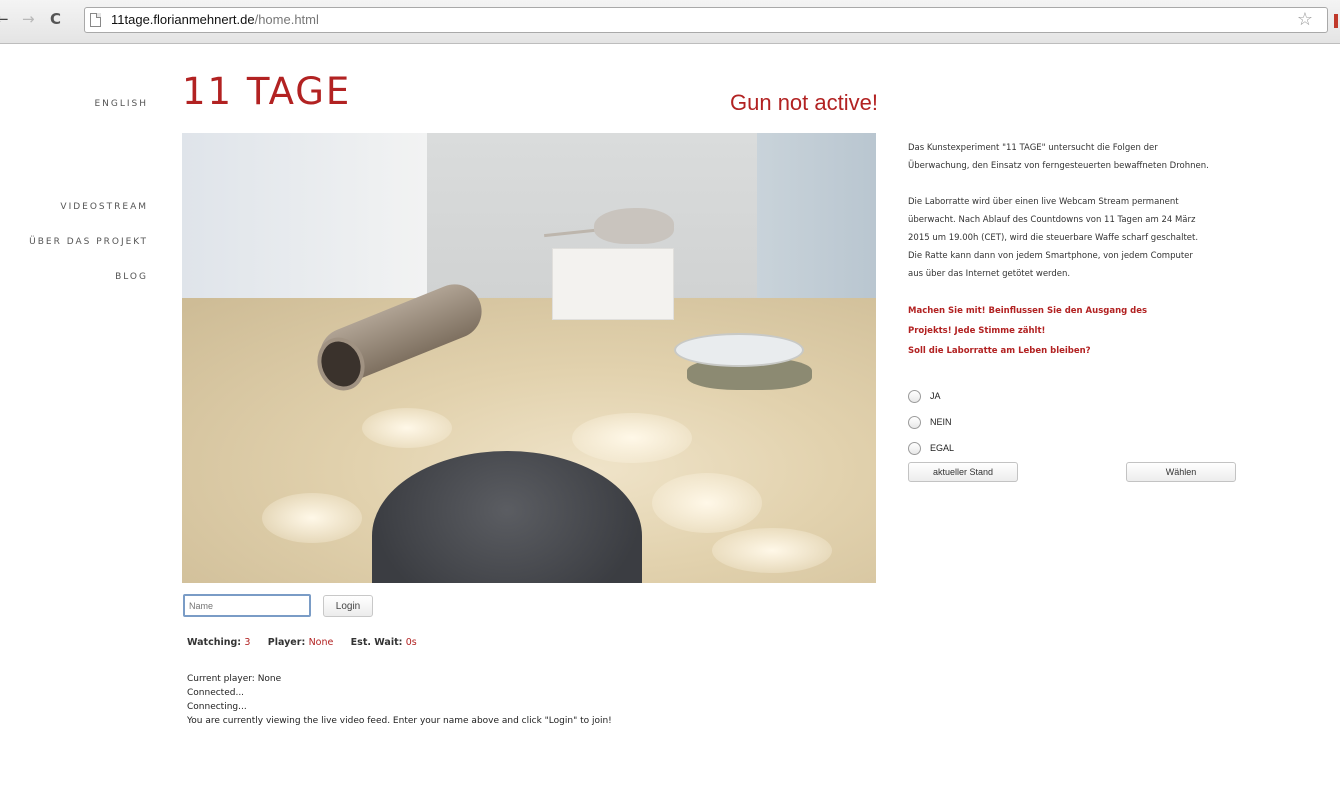 Image resolution: width=1340 pixels, height=795 pixels. I want to click on reload-icon: C, so click(55, 19).